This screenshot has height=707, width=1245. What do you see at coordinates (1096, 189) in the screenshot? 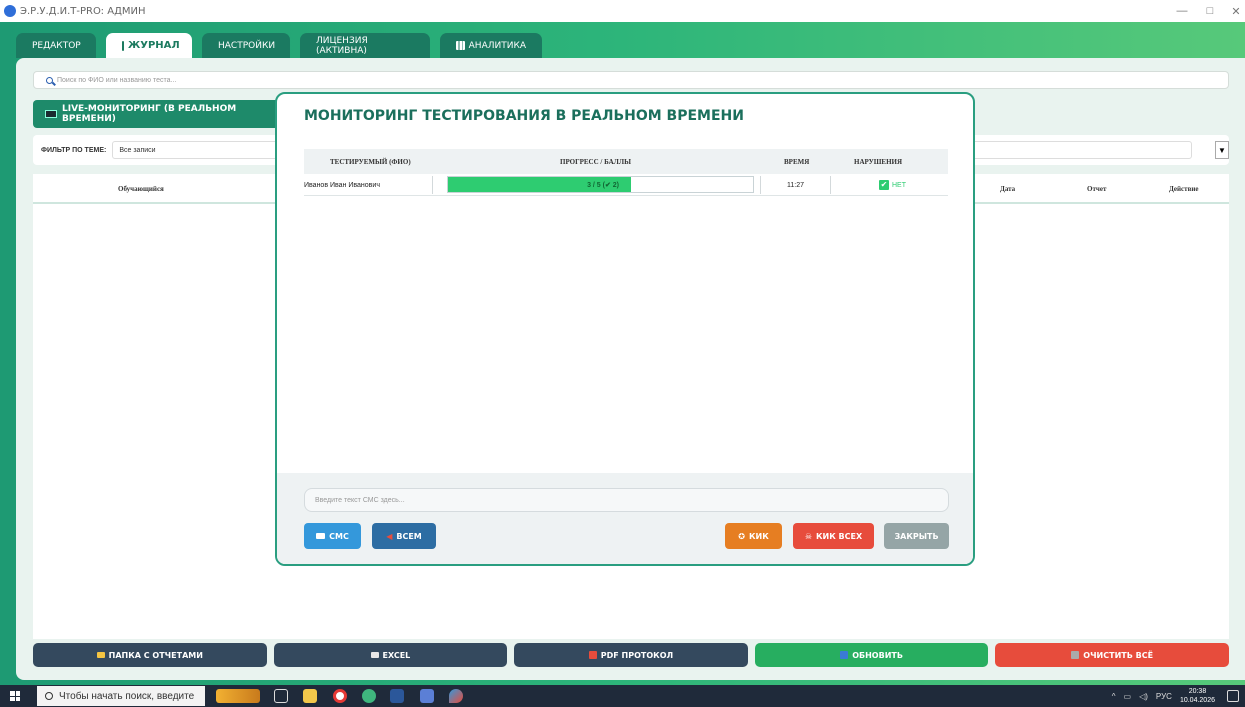
I see `column-report: Отчет` at bounding box center [1096, 189].